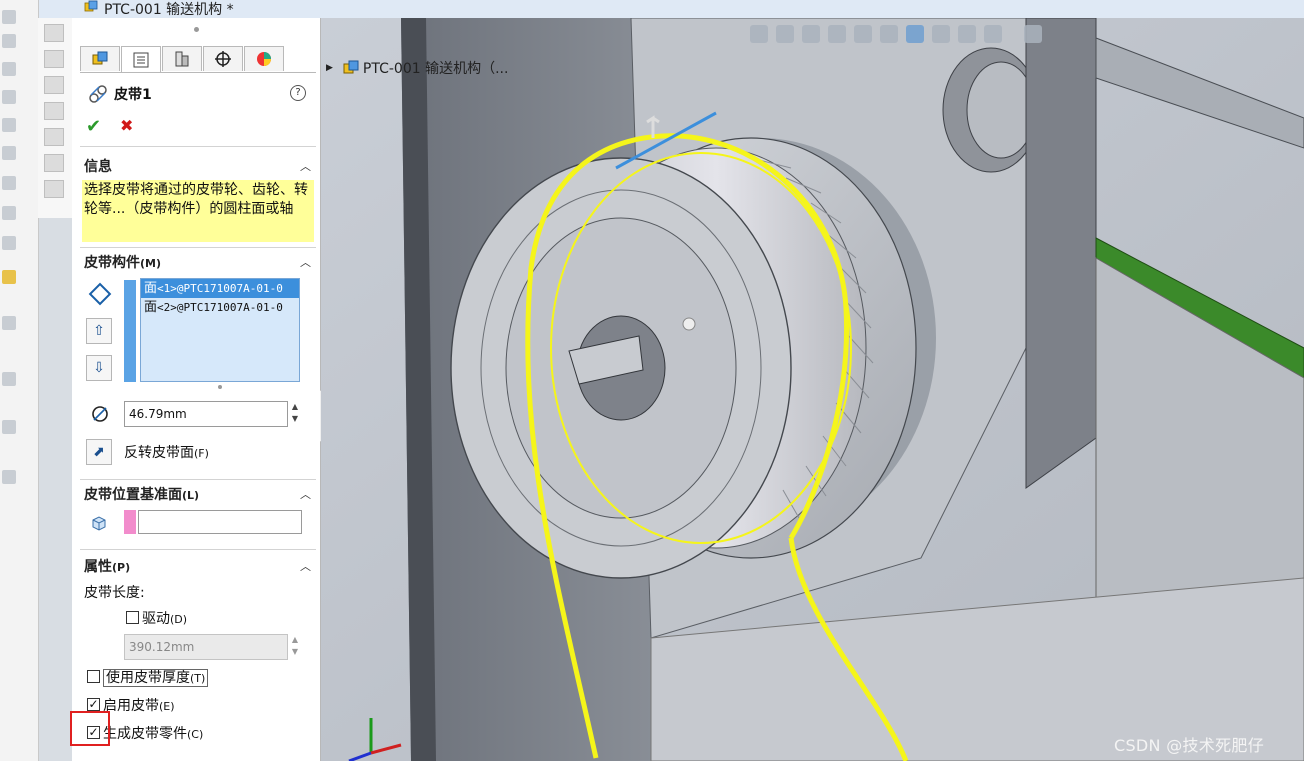 This screenshot has width=1304, height=761. What do you see at coordinates (295, 414) in the screenshot?
I see `diameter-spinner: ▲ ▼` at bounding box center [295, 414].